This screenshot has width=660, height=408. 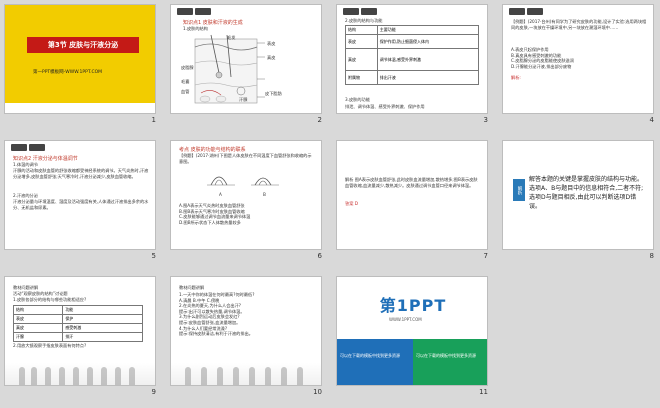 What do you see at coordinates (77, 337) in the screenshot?
I see `table-row: 汗腺 排汗` at bounding box center [77, 337].